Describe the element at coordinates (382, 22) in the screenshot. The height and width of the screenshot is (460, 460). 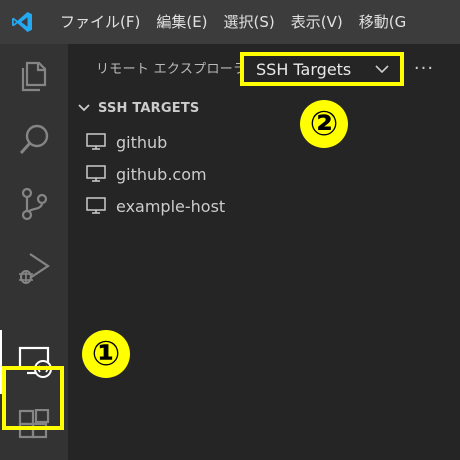
I see `menu-go: 移動(G` at that location.